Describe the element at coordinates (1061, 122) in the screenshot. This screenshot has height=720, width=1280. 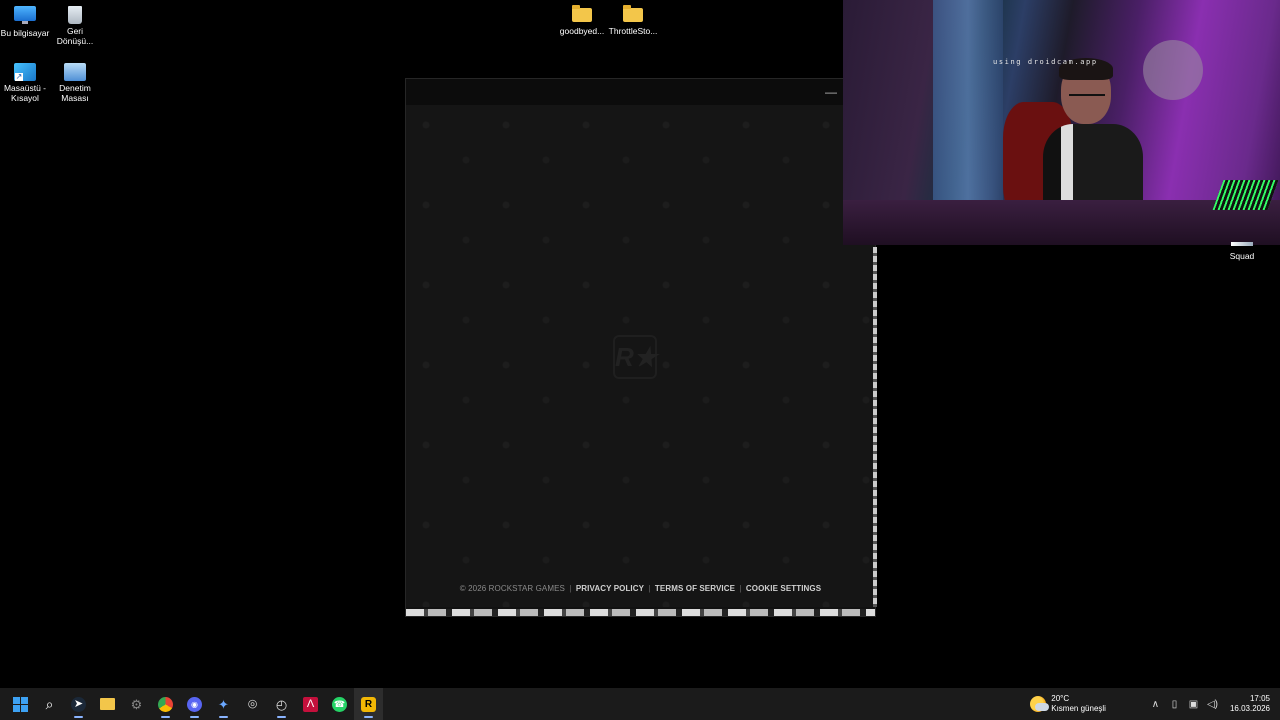
I see `webcam-overlay: using droidcam.app` at that location.